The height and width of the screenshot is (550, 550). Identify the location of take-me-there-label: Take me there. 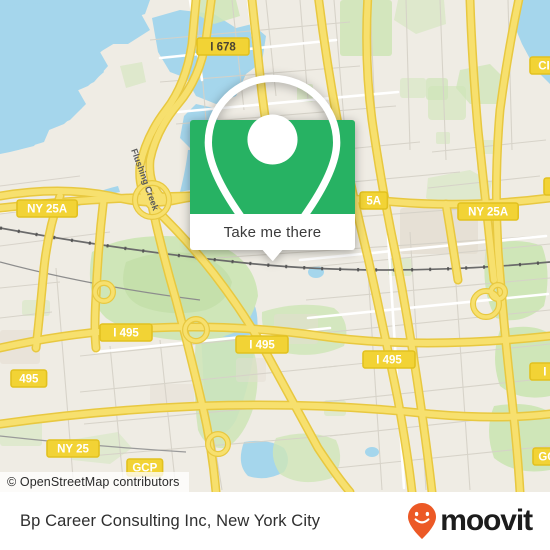
(272, 232).